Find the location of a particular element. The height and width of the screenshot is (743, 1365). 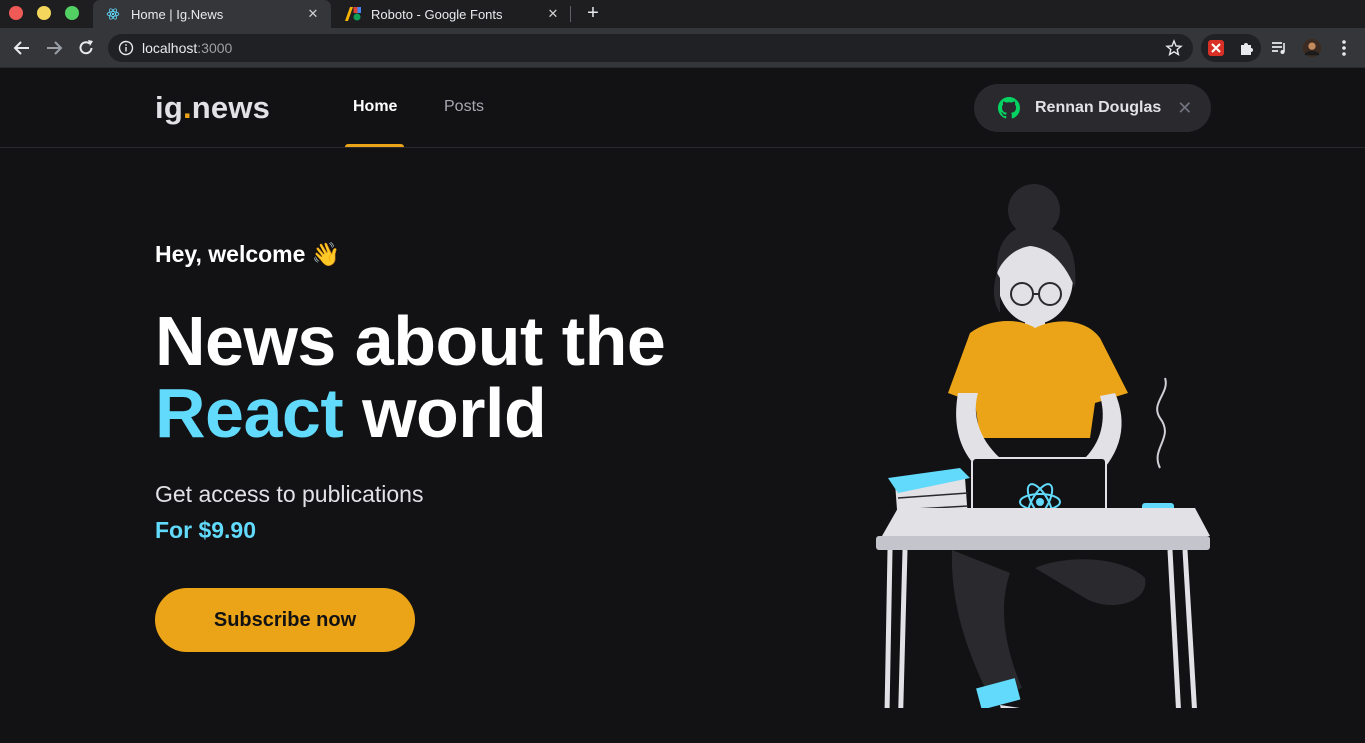

desk-legs is located at coordinates (1040, 628).